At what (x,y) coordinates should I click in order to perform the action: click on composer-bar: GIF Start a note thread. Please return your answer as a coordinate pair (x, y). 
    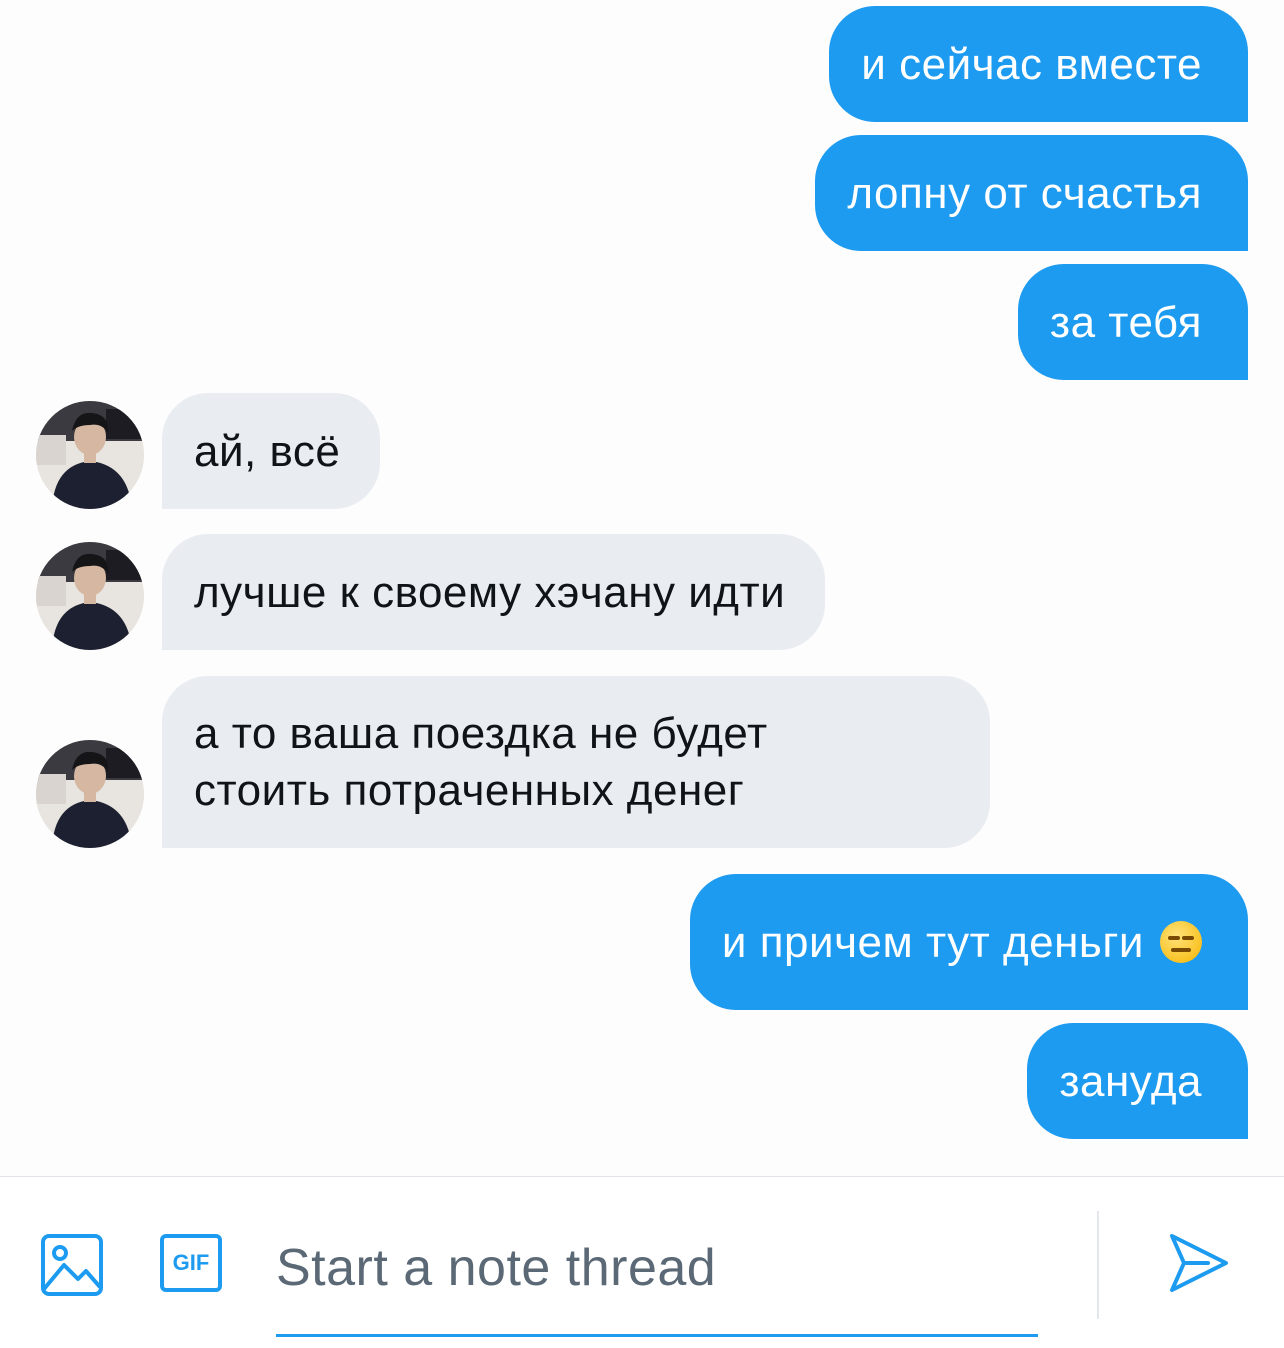
    Looking at the image, I should click on (642, 1262).